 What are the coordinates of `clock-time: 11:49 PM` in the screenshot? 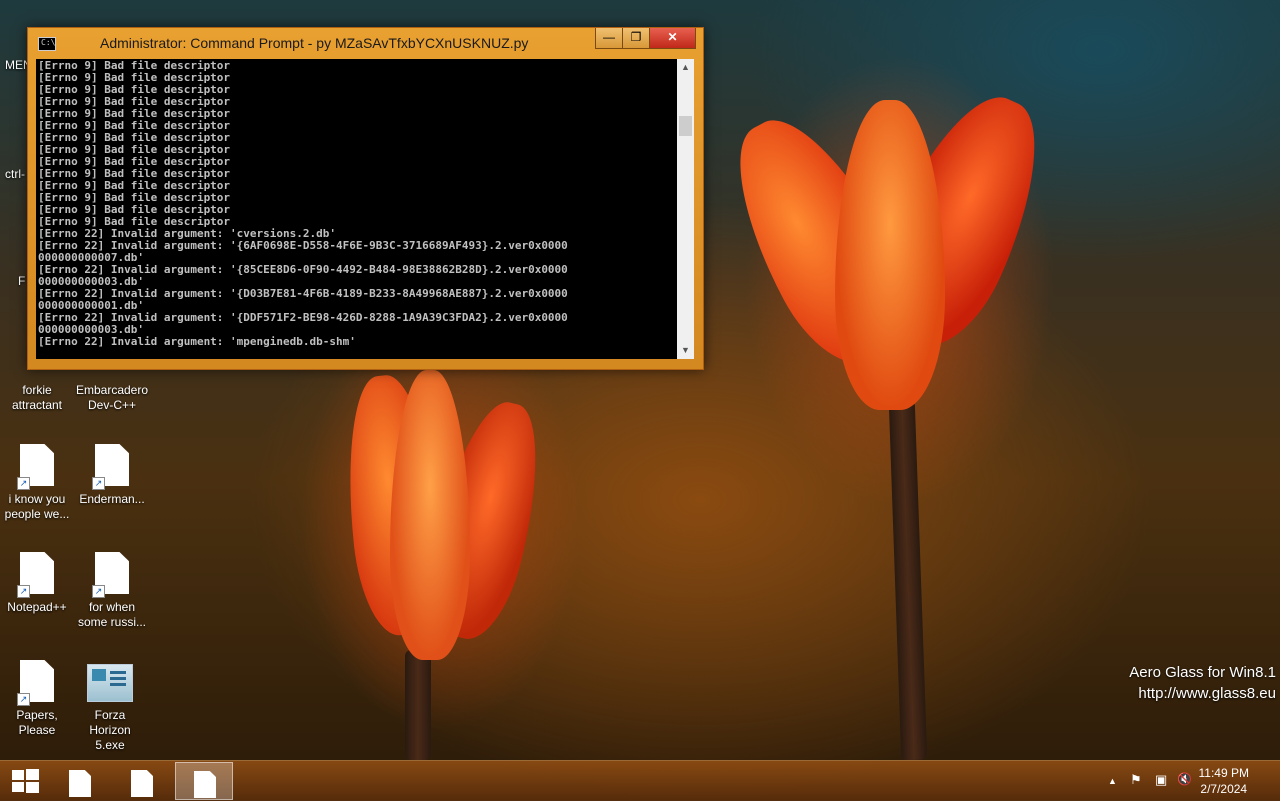 It's located at (1223, 773).